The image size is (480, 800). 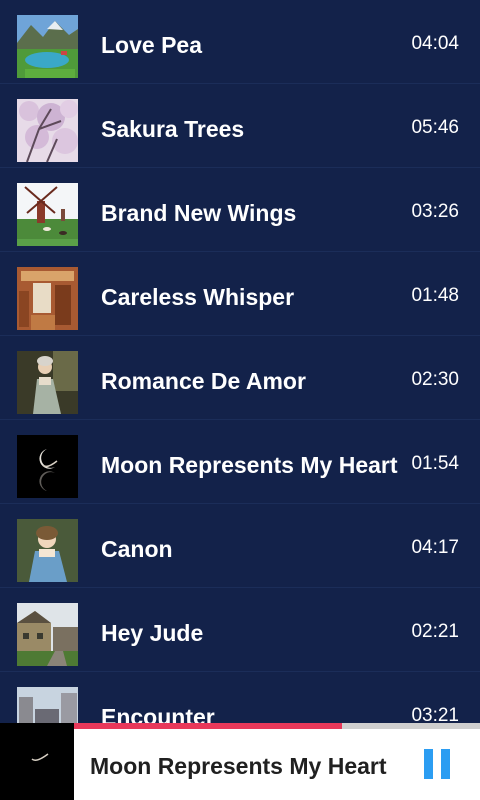 What do you see at coordinates (151, 45) in the screenshot?
I see `song-title: Love Pea` at bounding box center [151, 45].